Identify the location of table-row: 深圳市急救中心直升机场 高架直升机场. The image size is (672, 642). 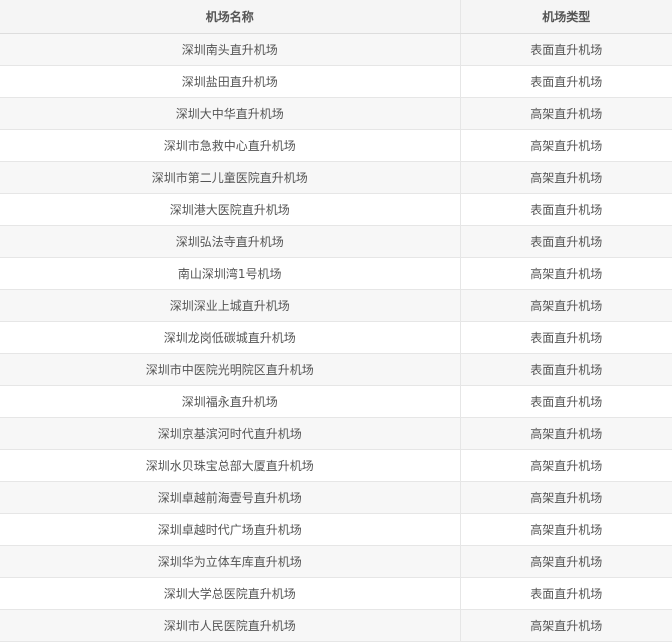
(336, 145).